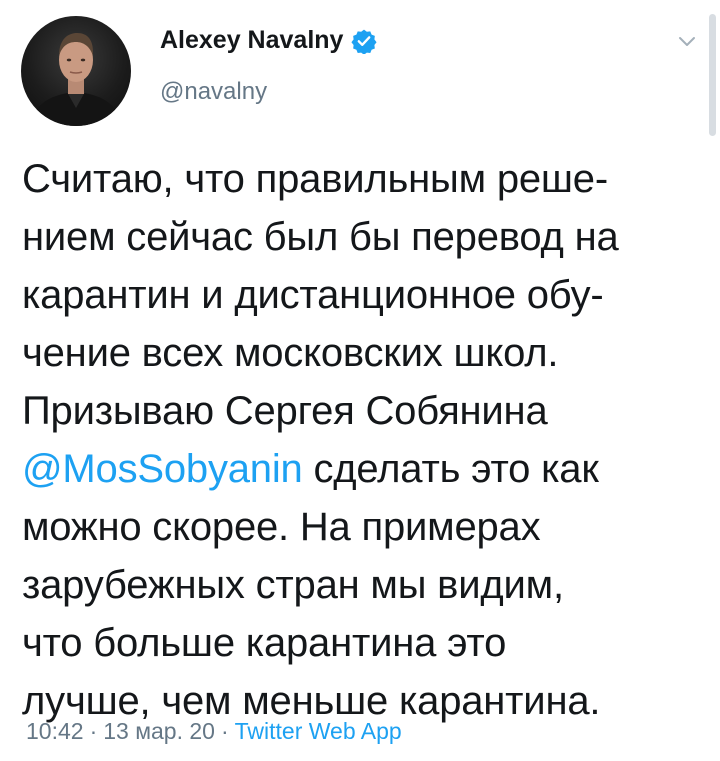  I want to click on tweet-meta: 10:42 · 13 мар. 20 · Twitter Web App, so click(214, 731).